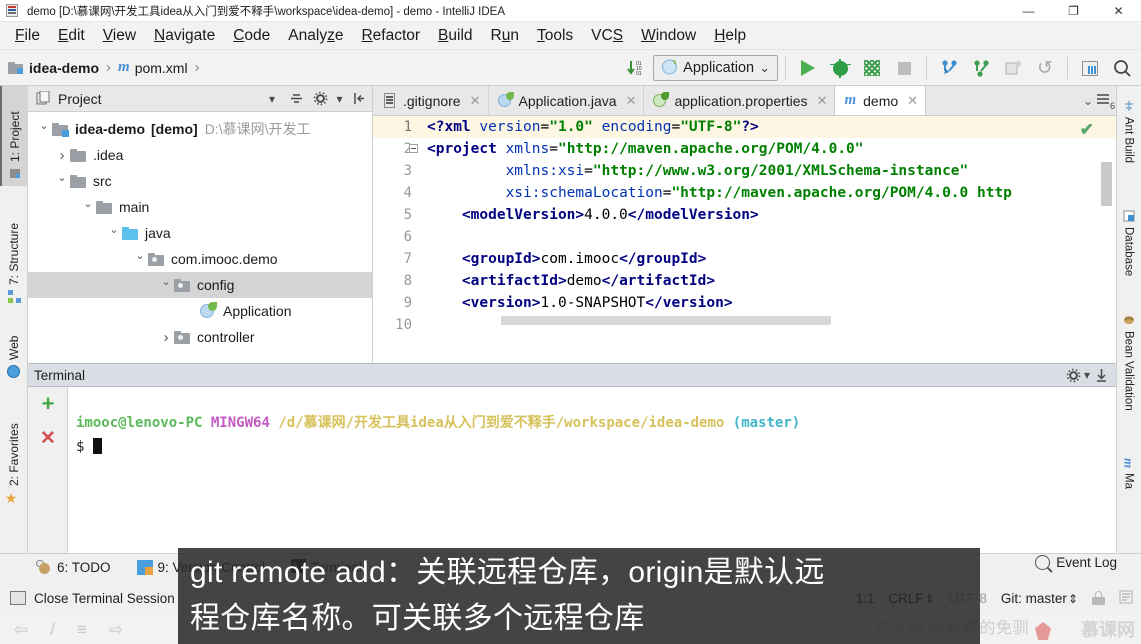  What do you see at coordinates (153, 67) in the screenshot?
I see `breadcrumb-file: m pom.xml` at bounding box center [153, 67].